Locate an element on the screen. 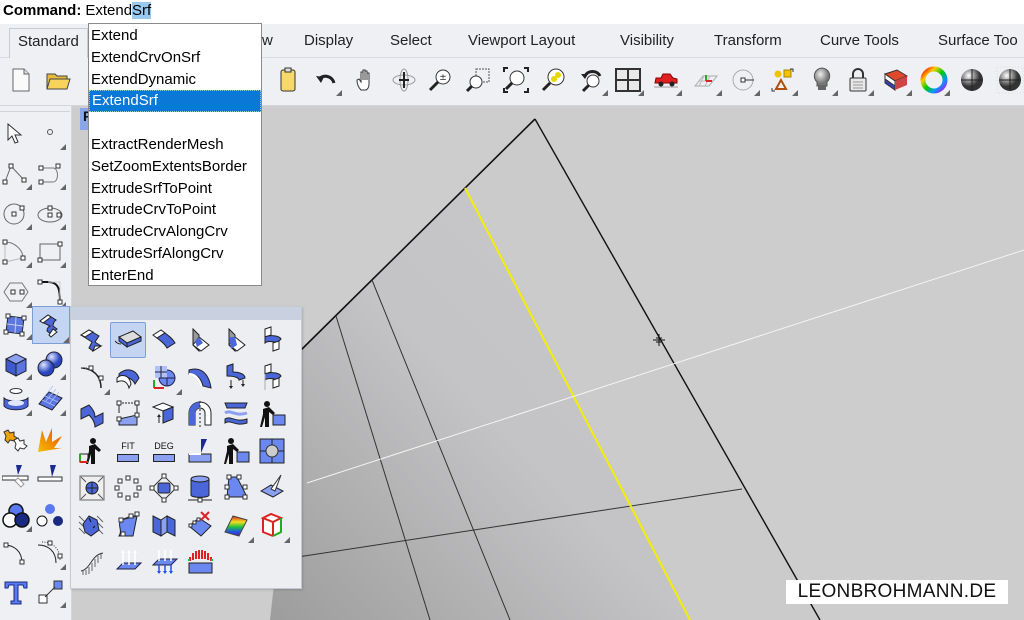 The height and width of the screenshot is (620, 1024). polygon-icon is located at coordinates (16, 292).